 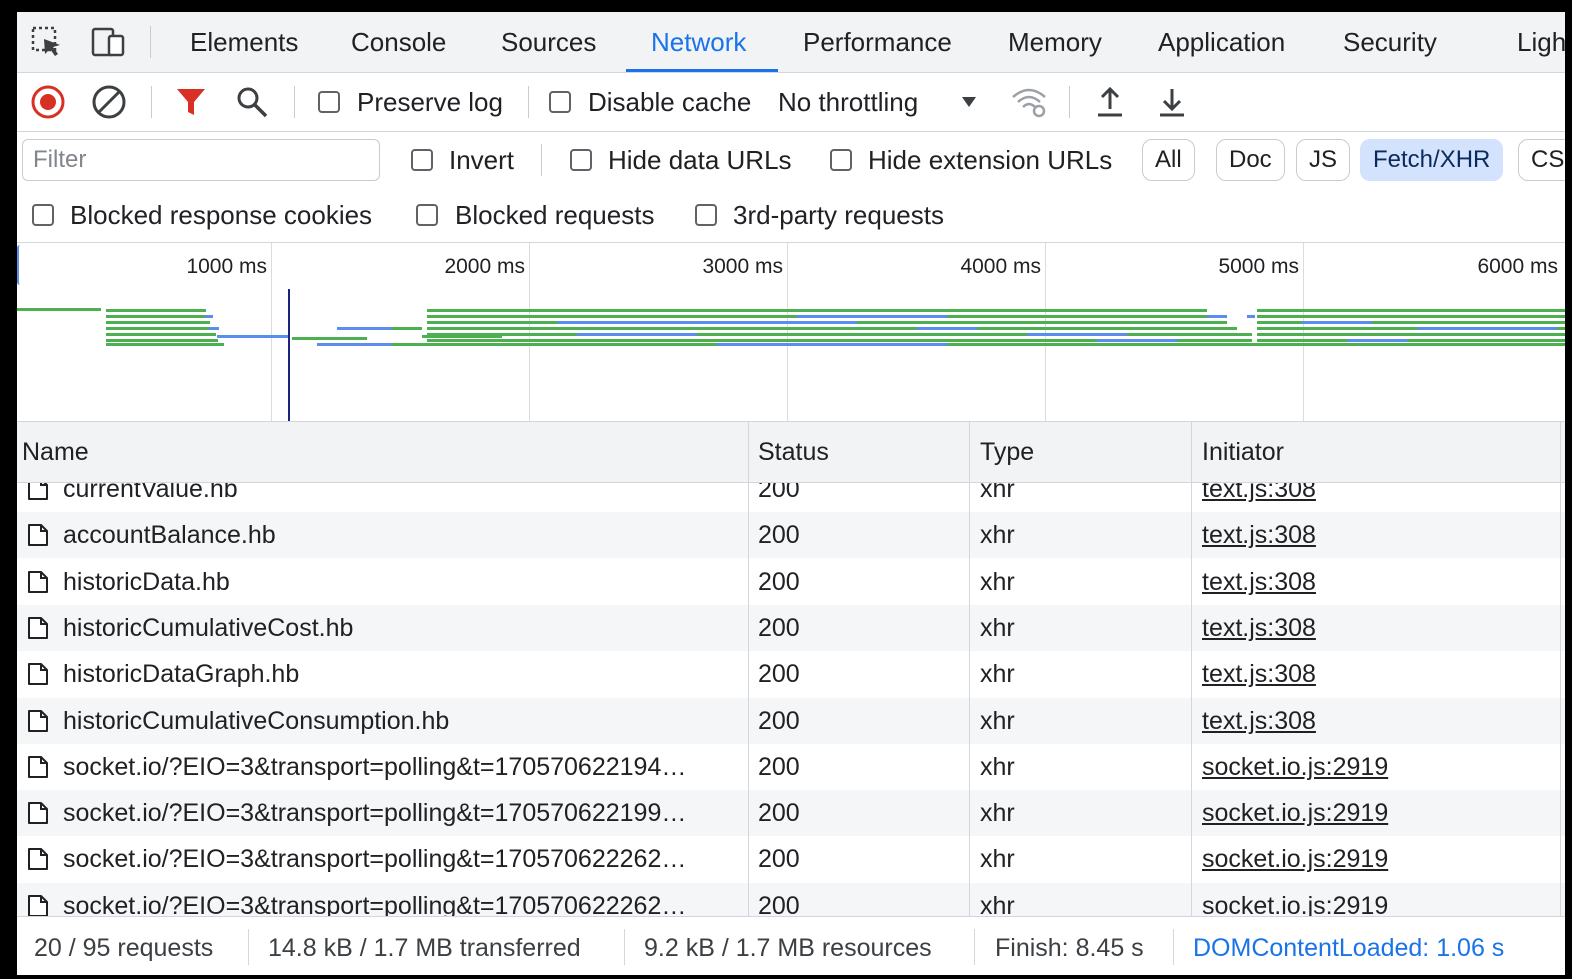 I want to click on network-conditions-icon, so click(x=1029, y=102).